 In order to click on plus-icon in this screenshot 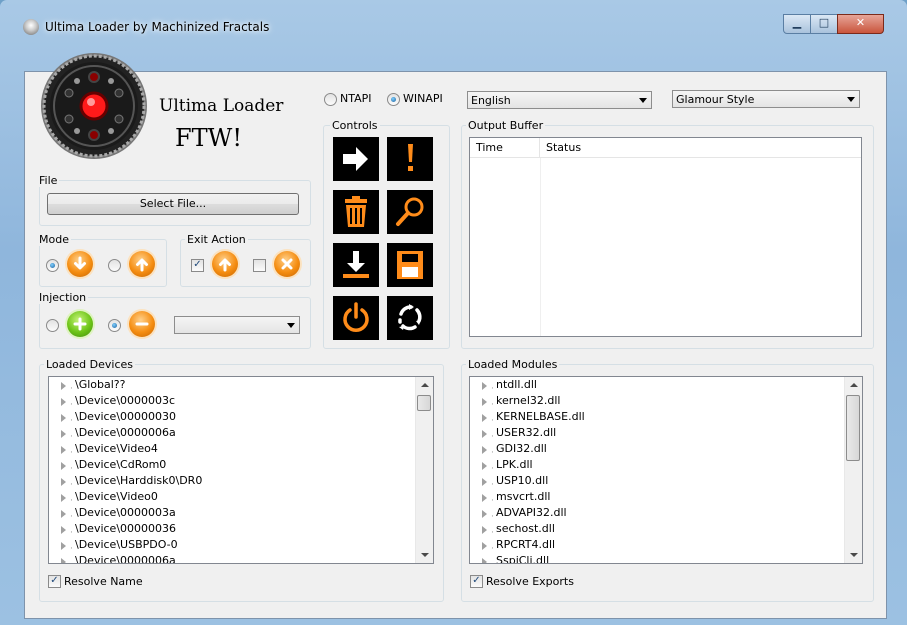, I will do `click(80, 324)`.